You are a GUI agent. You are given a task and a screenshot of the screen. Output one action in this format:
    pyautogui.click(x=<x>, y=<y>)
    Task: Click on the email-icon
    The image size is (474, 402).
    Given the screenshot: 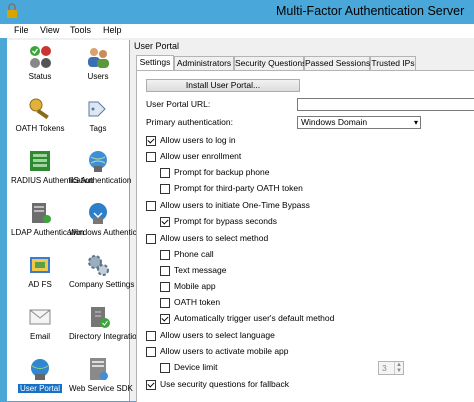 What is the action you would take?
    pyautogui.click(x=40, y=317)
    